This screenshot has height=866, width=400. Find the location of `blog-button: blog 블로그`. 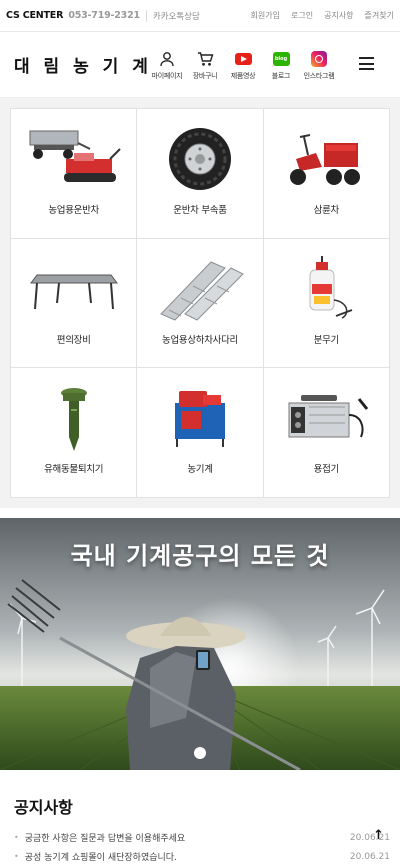

blog-button: blog 블로그 is located at coordinates (281, 66).